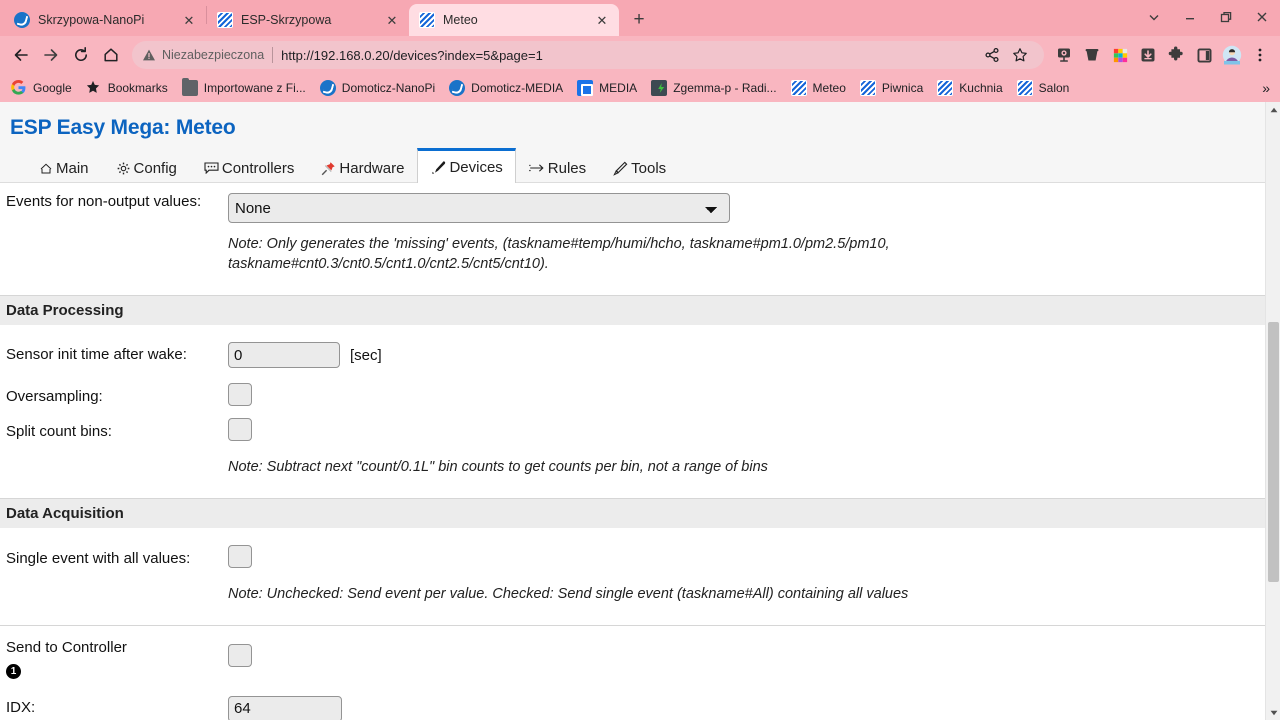  Describe the element at coordinates (111, 55) in the screenshot. I see `home-button` at that location.